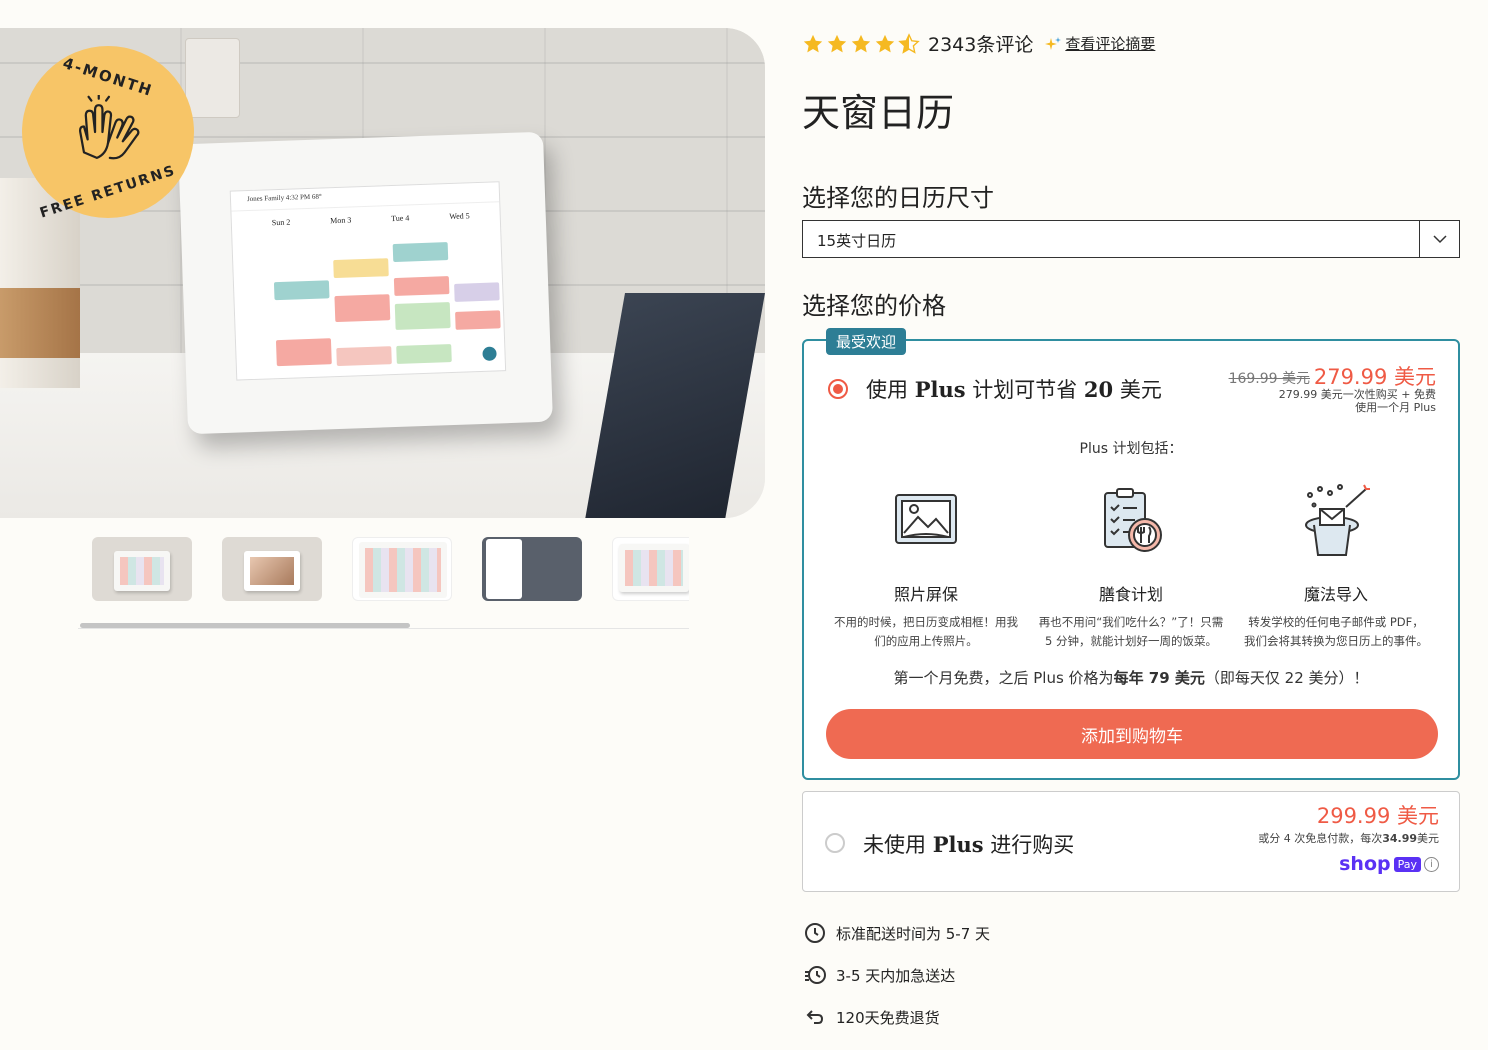 The width and height of the screenshot is (1488, 1050). Describe the element at coordinates (835, 843) in the screenshot. I see `plan-basic-radio` at that location.